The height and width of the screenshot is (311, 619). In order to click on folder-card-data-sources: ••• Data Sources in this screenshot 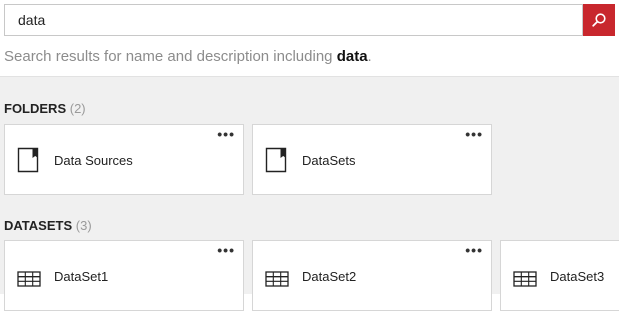, I will do `click(124, 159)`.